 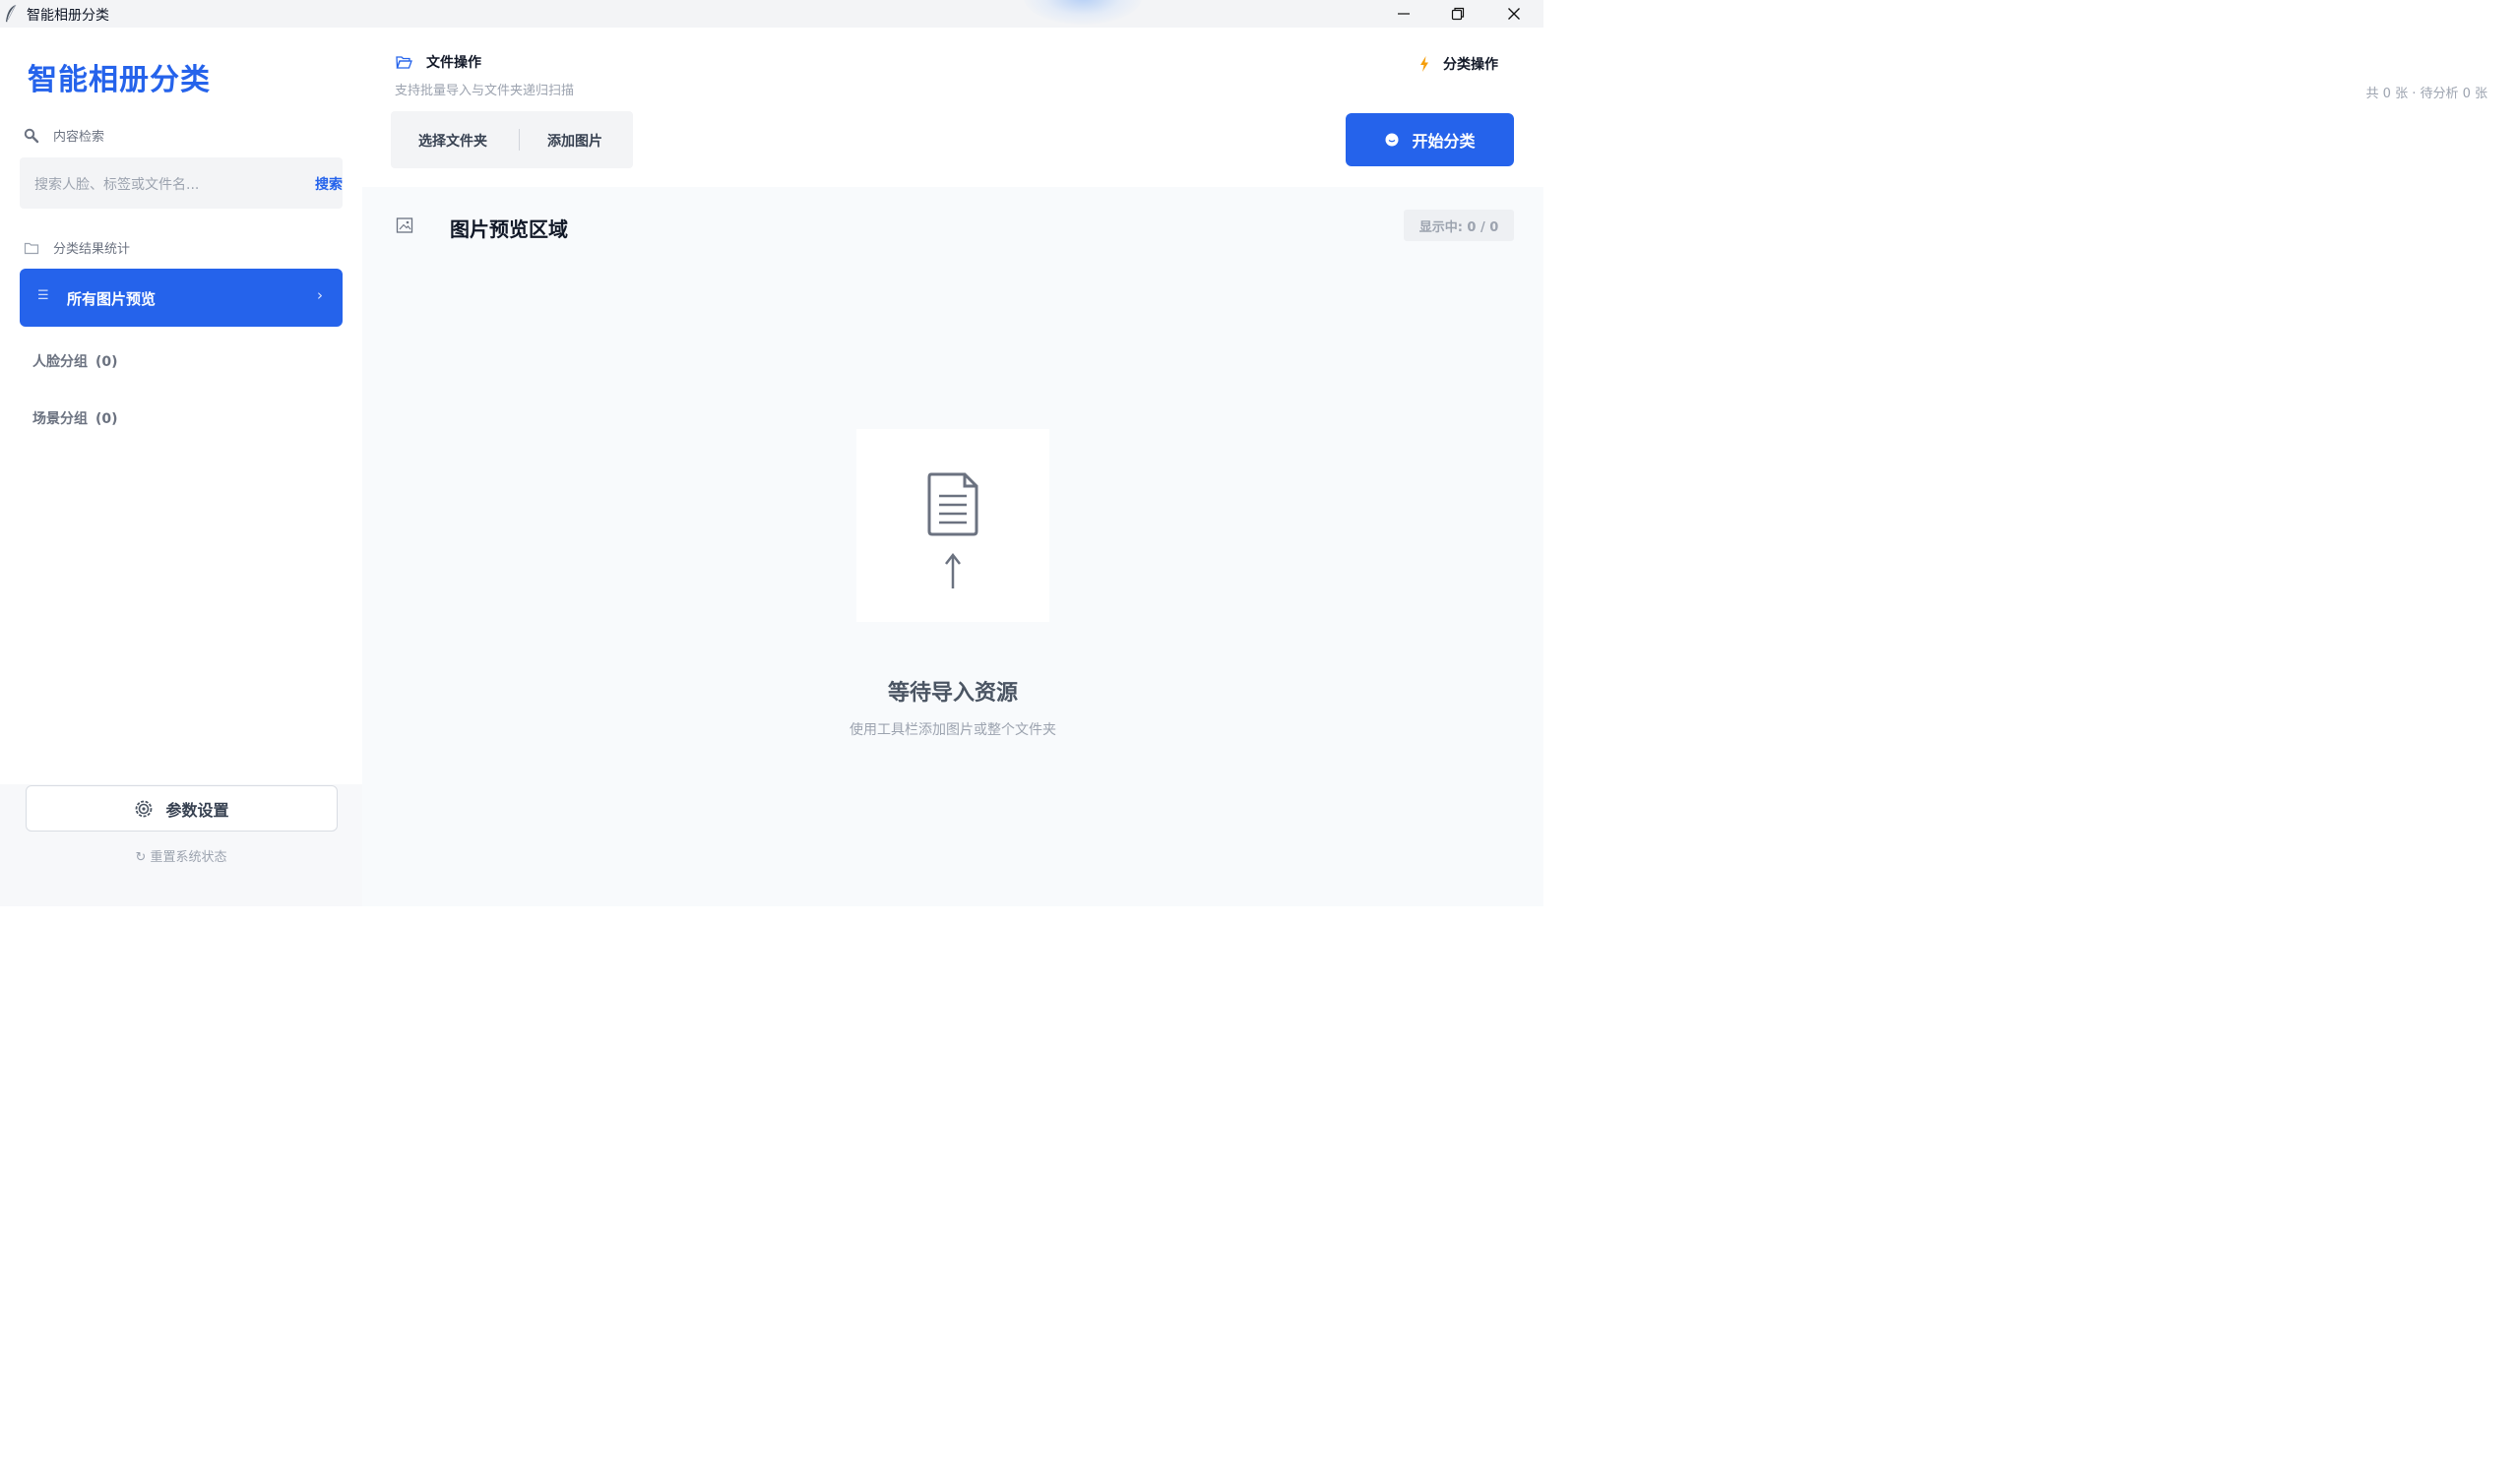 I want to click on add-images-button: 添加图片, so click(x=574, y=141).